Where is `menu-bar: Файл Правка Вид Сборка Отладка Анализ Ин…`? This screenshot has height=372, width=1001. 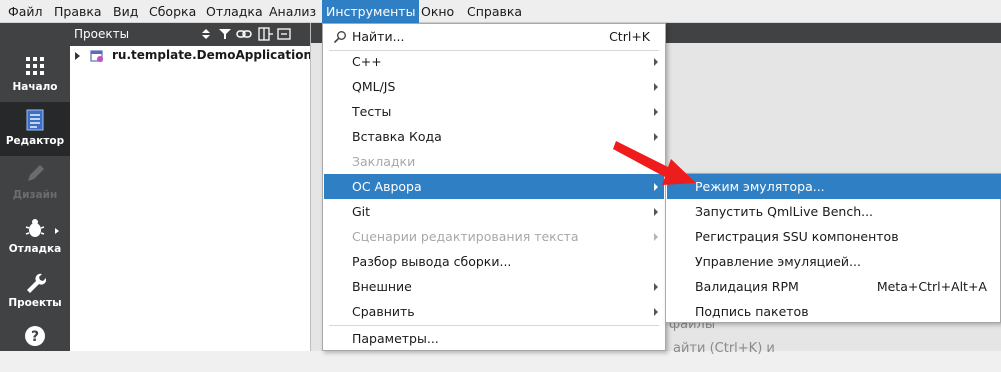
menu-bar: Файл Правка Вид Сборка Отладка Анализ Ин… is located at coordinates (500, 11).